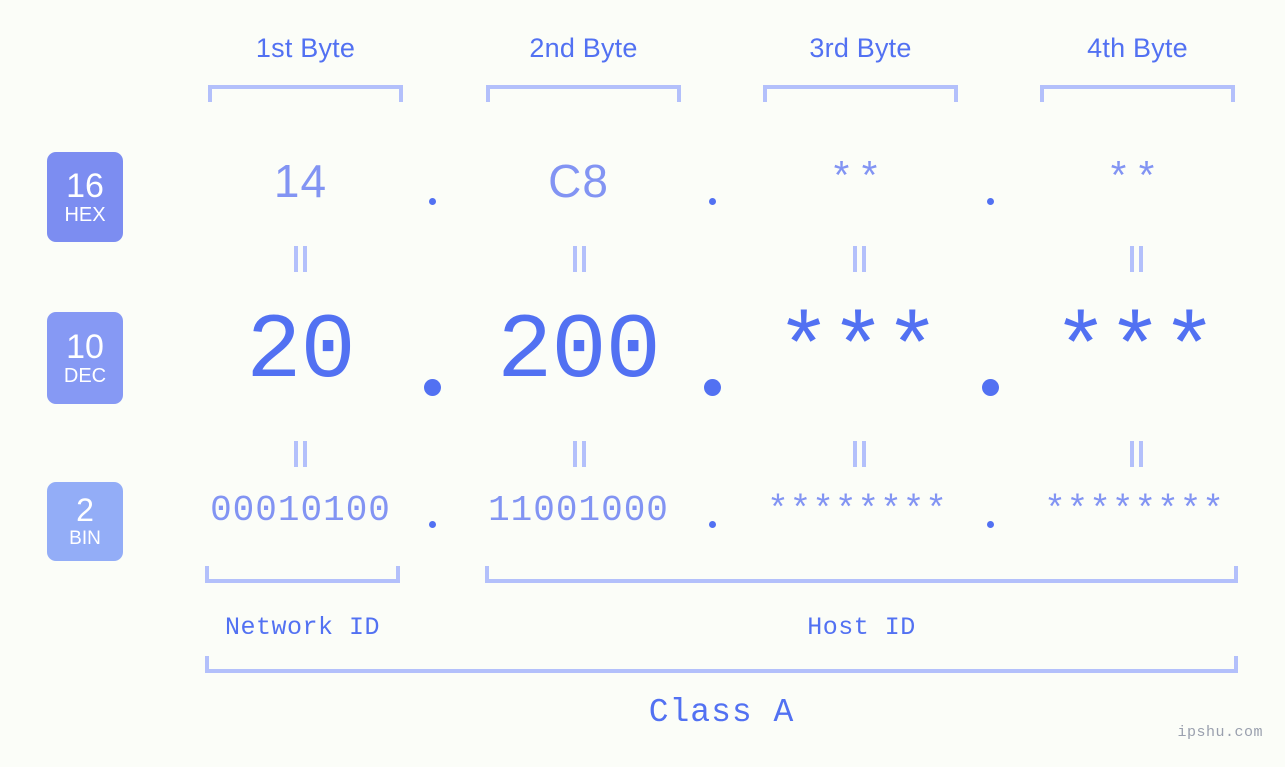  What do you see at coordinates (85, 538) in the screenshot?
I see `base-badge-bin-label: BIN` at bounding box center [85, 538].